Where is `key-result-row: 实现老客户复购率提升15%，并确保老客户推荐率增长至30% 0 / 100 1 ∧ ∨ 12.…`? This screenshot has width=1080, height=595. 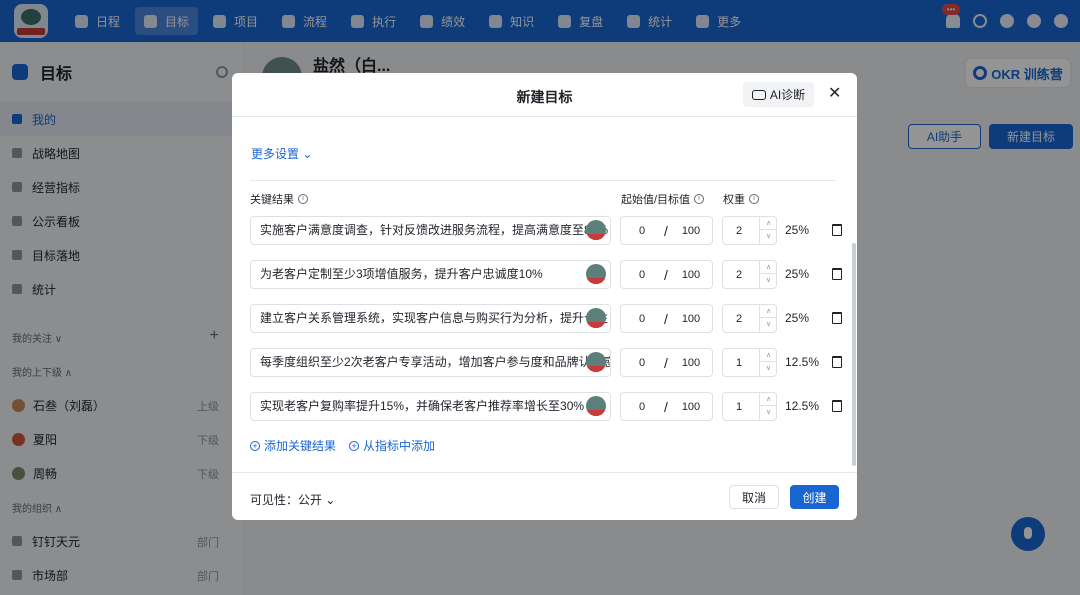
key-result-row: 实现老客户复购率提升15%，并确保老客户推荐率增长至30% 0 / 100 1 ∧ ∨ 12.… is located at coordinates (547, 406).